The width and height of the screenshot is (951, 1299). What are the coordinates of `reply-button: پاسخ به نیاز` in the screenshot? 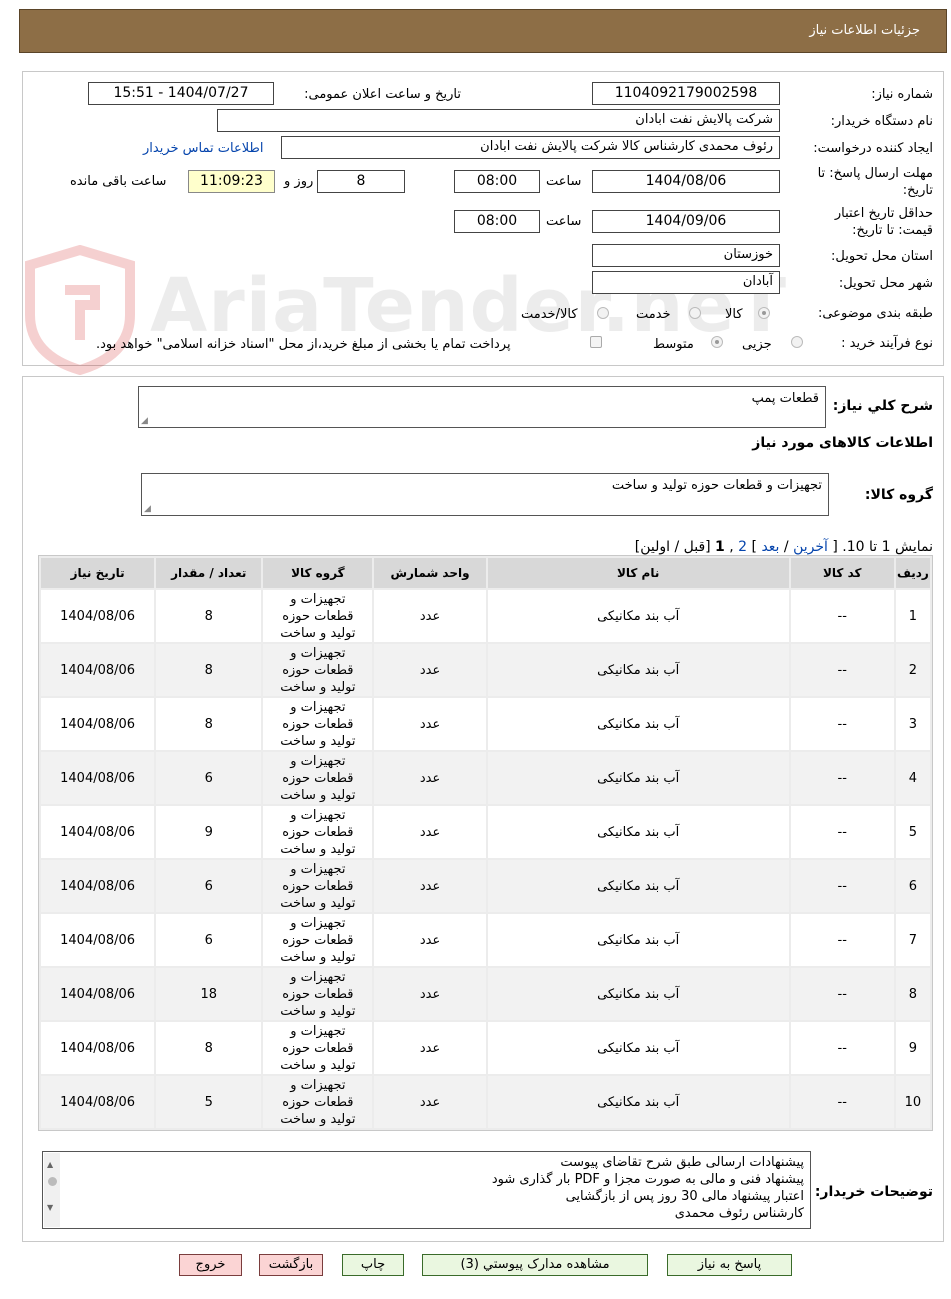 It's located at (729, 1265).